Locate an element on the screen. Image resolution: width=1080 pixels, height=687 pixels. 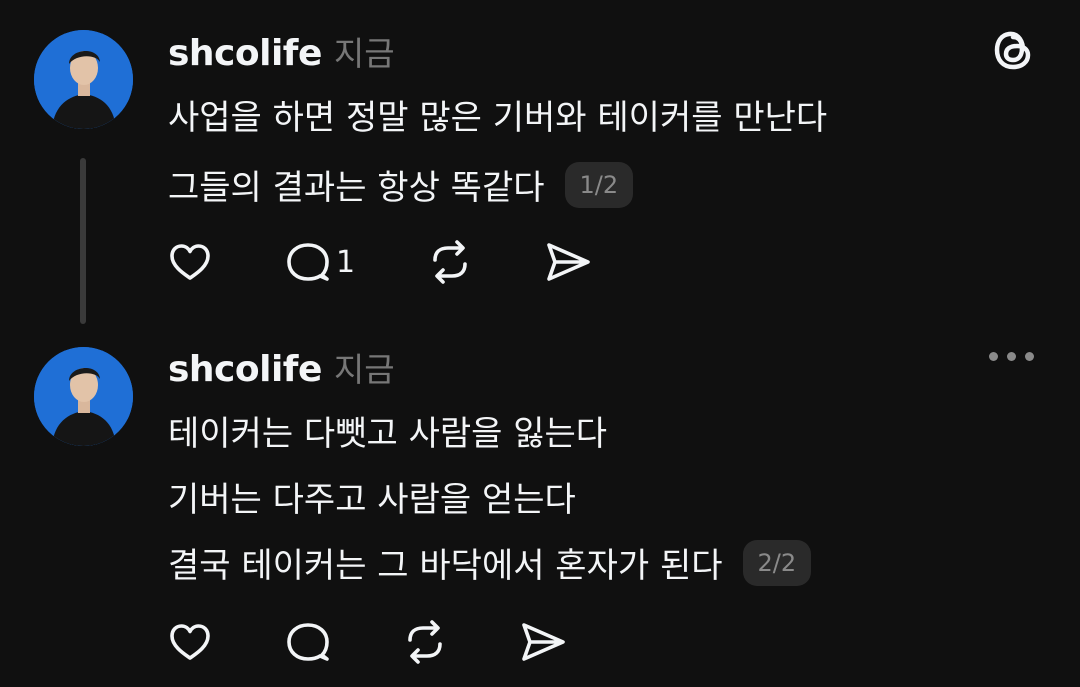
action-bar: 1 is located at coordinates (379, 262).